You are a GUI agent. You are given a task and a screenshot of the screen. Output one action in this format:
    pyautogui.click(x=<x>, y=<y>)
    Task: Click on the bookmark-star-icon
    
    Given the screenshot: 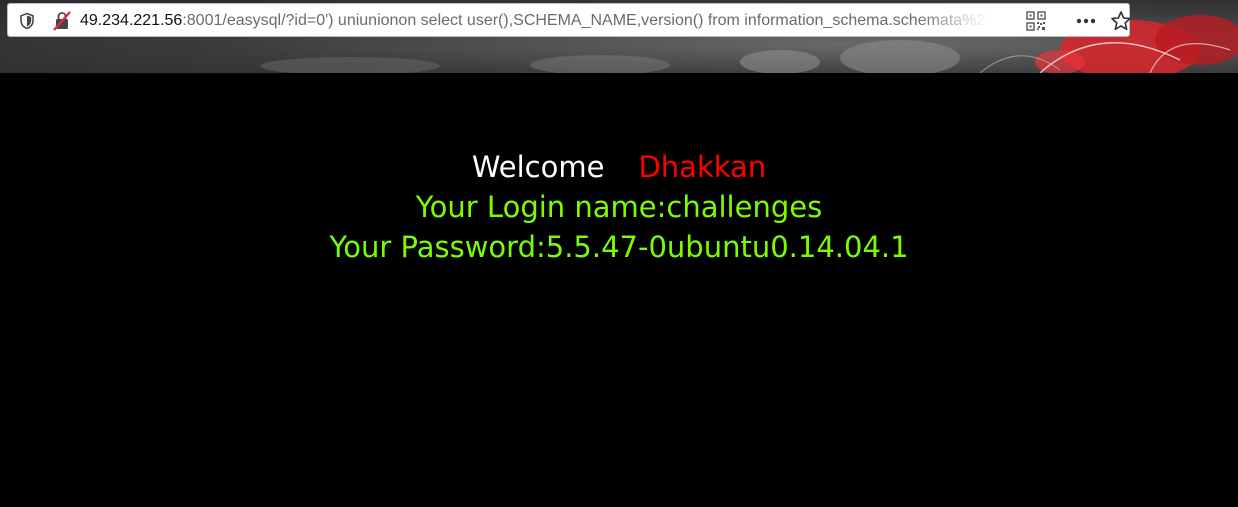 What is the action you would take?
    pyautogui.click(x=1121, y=21)
    